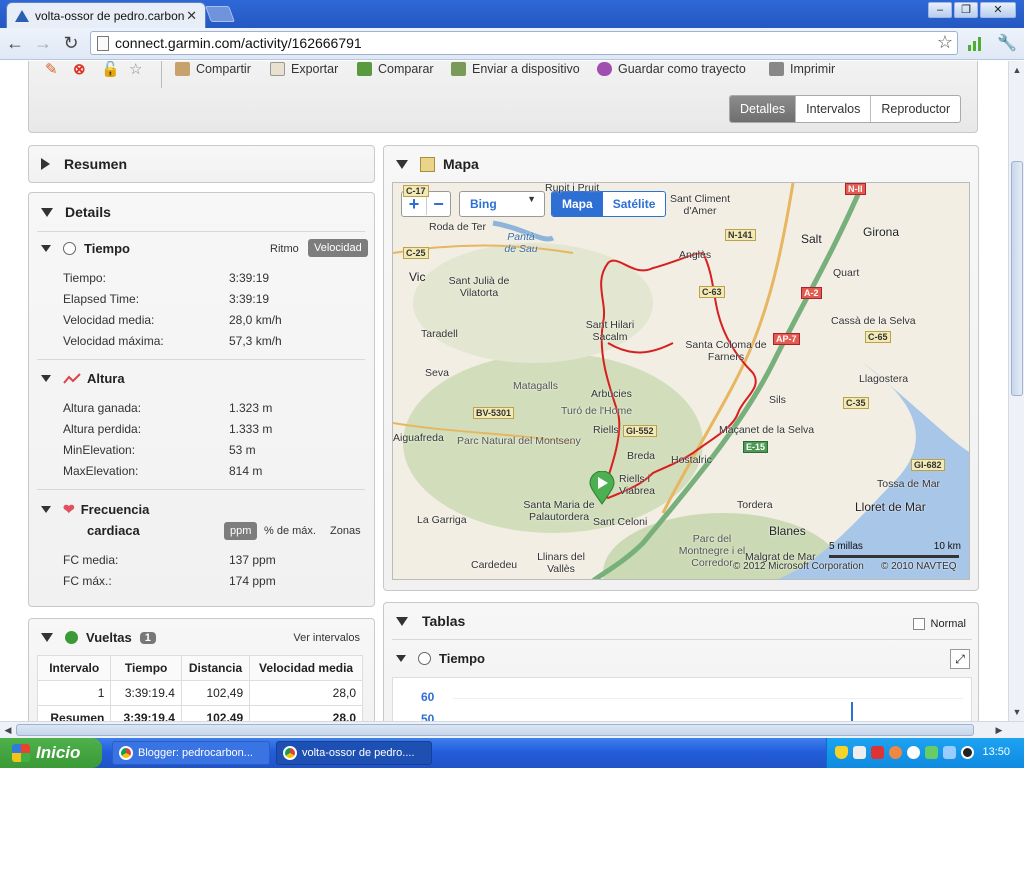 This screenshot has height=880, width=1024. What do you see at coordinates (960, 659) in the screenshot?
I see `expand-chart-icon: ⤢` at bounding box center [960, 659].